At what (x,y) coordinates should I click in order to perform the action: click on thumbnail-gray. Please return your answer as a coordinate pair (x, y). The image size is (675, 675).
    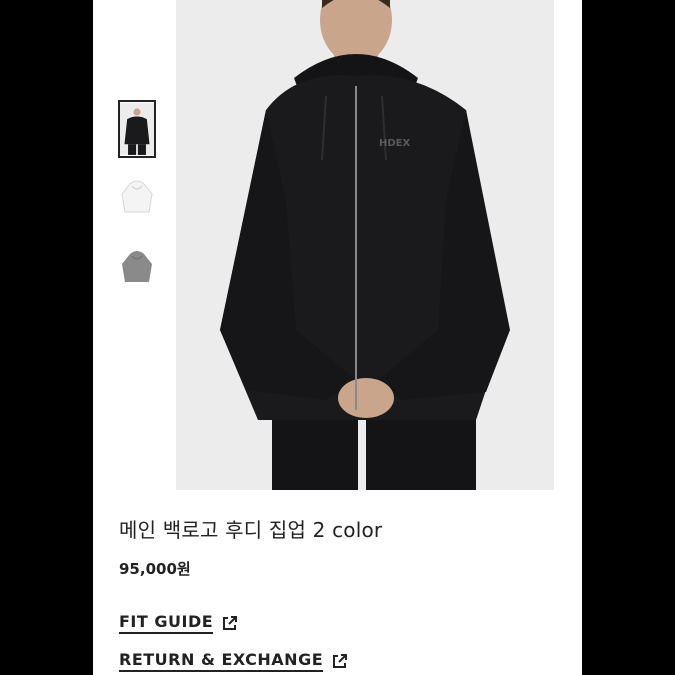
    Looking at the image, I should click on (137, 269).